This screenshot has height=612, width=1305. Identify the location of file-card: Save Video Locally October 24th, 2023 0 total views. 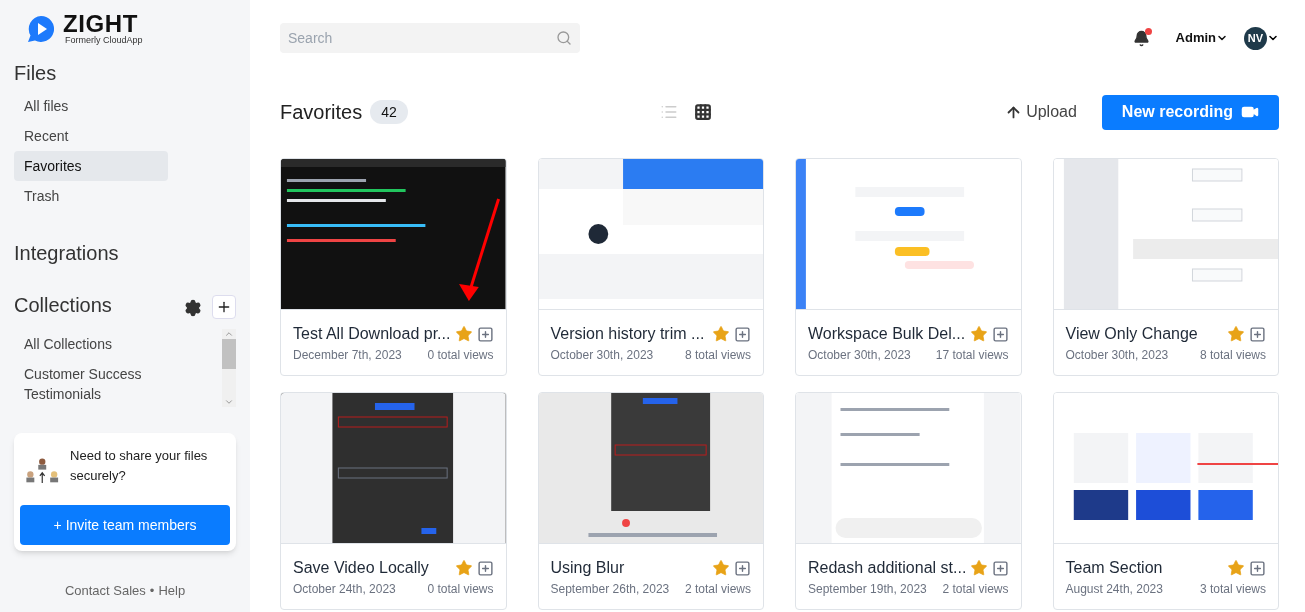
(393, 501).